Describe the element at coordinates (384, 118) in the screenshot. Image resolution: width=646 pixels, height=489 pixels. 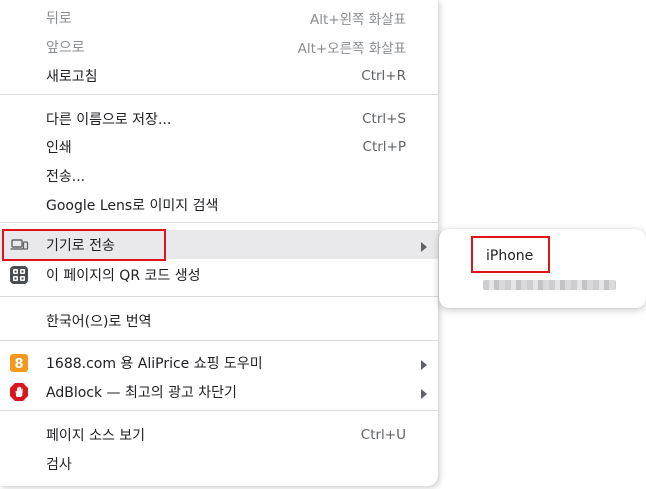
I see `menu-item-shortcut: Ctrl+S` at that location.